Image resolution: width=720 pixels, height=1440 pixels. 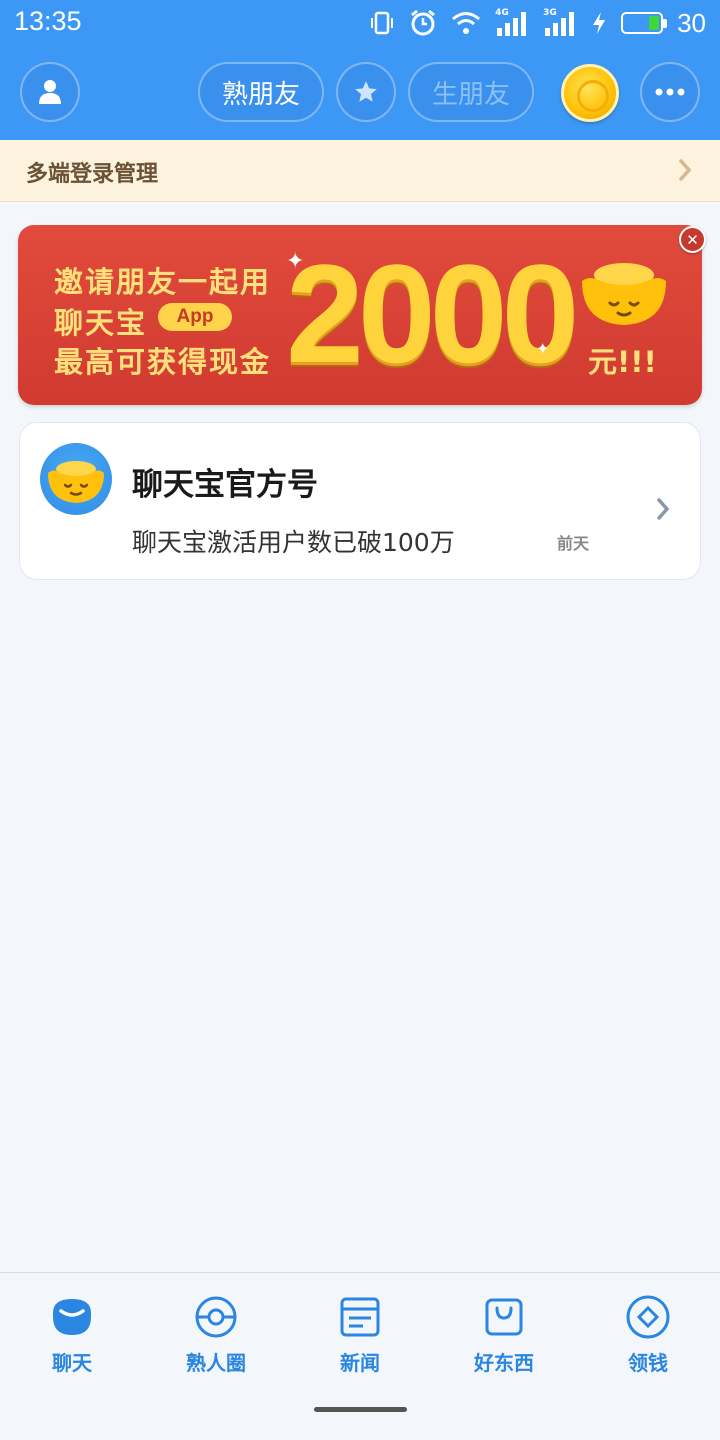 I want to click on bottom-nav: 聊天 熟人圈 新闻 好东西 领钱, so click(x=360, y=1327).